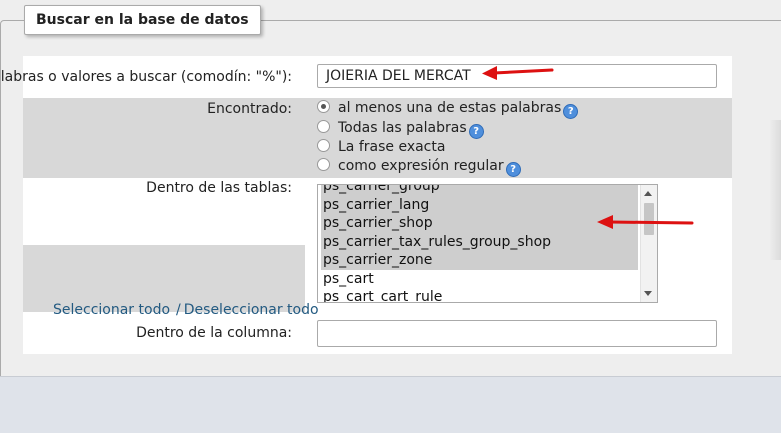 The width and height of the screenshot is (781, 433). What do you see at coordinates (479, 279) in the screenshot?
I see `table-list-item: ps_cart` at bounding box center [479, 279].